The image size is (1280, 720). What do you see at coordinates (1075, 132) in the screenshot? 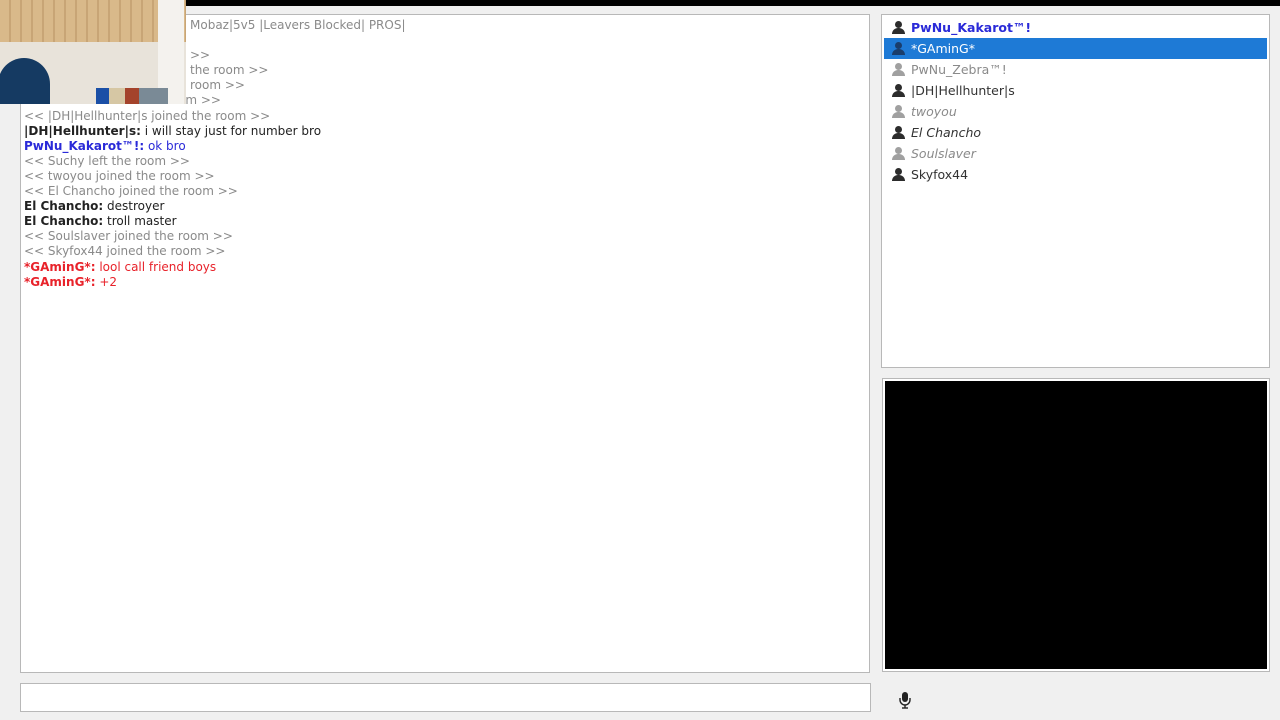
I see `user-list-item: El Chancho` at bounding box center [1075, 132].